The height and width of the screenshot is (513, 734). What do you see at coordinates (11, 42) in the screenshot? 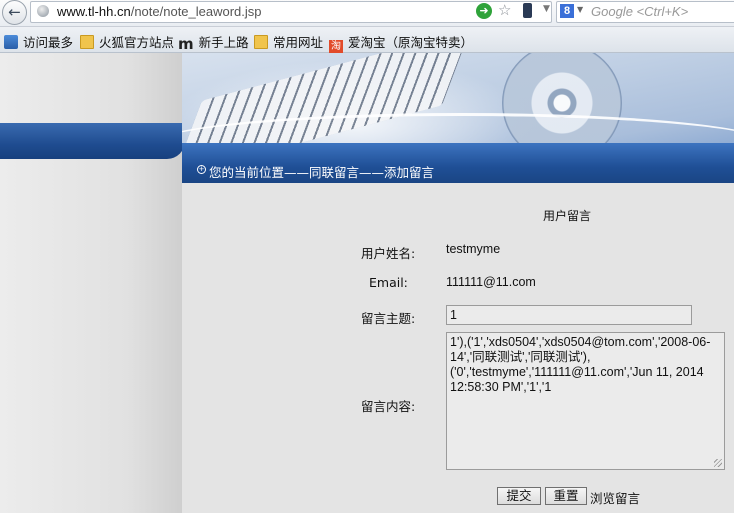
I see `visit-icon` at bounding box center [11, 42].